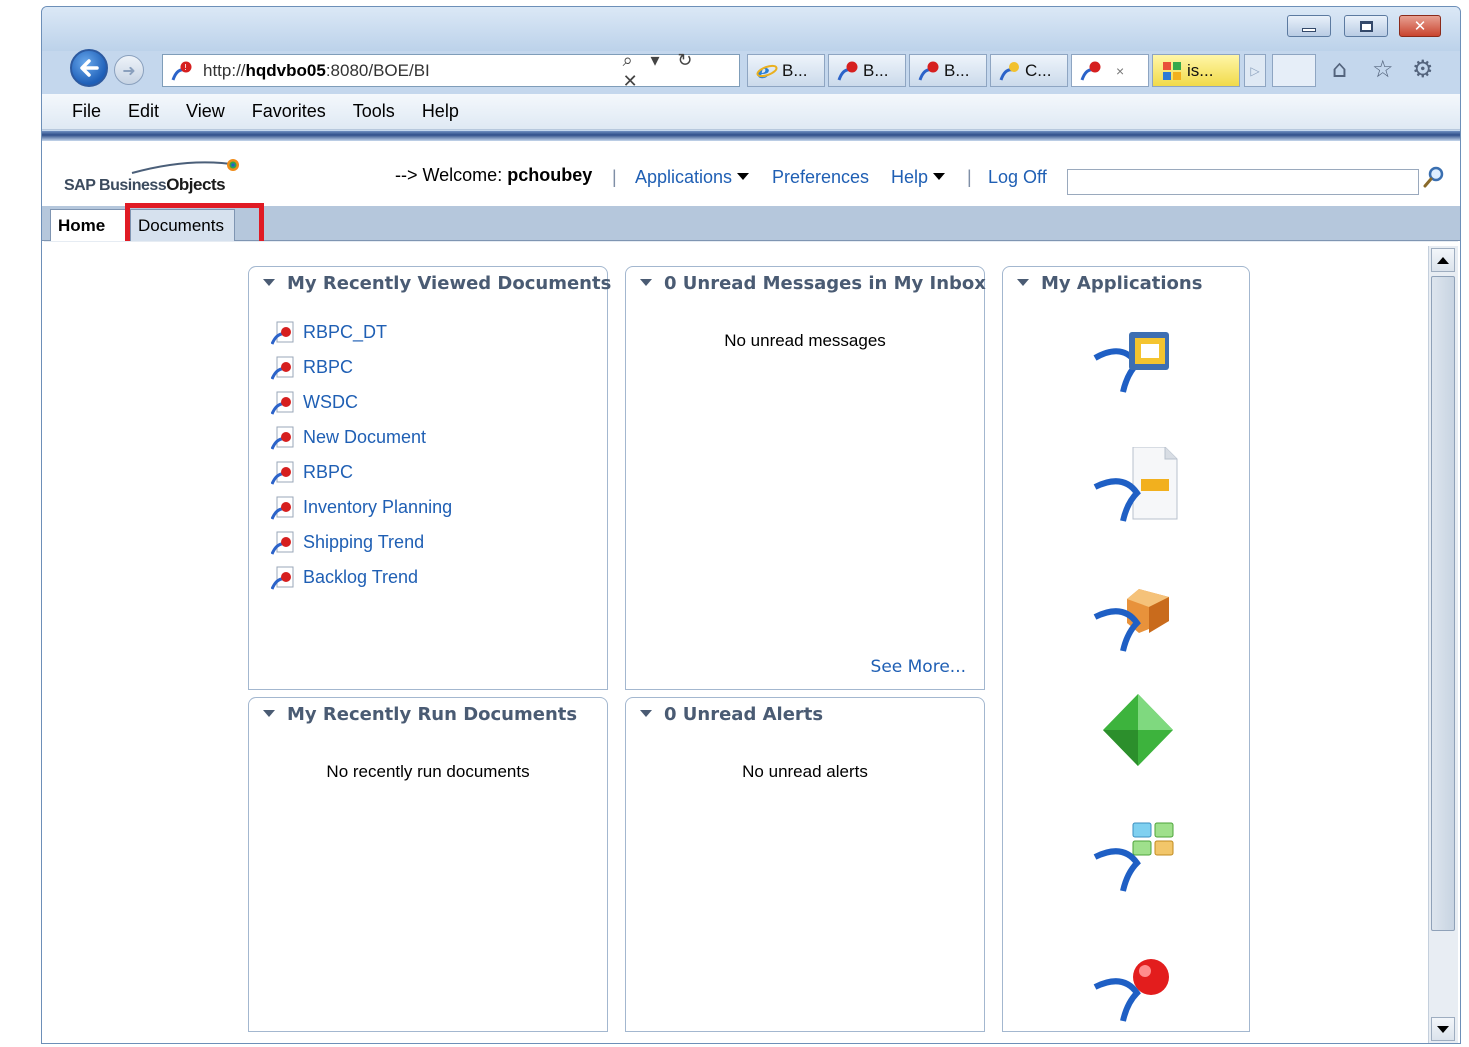 The height and width of the screenshot is (1047, 1469). Describe the element at coordinates (428, 771) in the screenshot. I see `empty-message: No recently run documents` at that location.